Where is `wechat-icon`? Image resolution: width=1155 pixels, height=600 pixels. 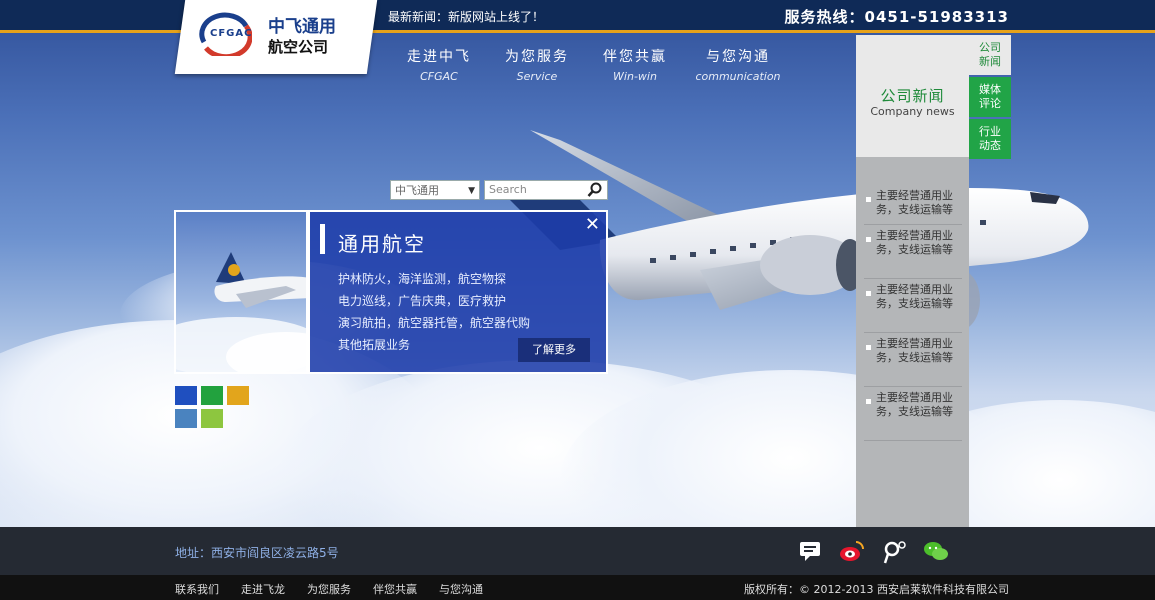
wechat-icon is located at coordinates (936, 551).